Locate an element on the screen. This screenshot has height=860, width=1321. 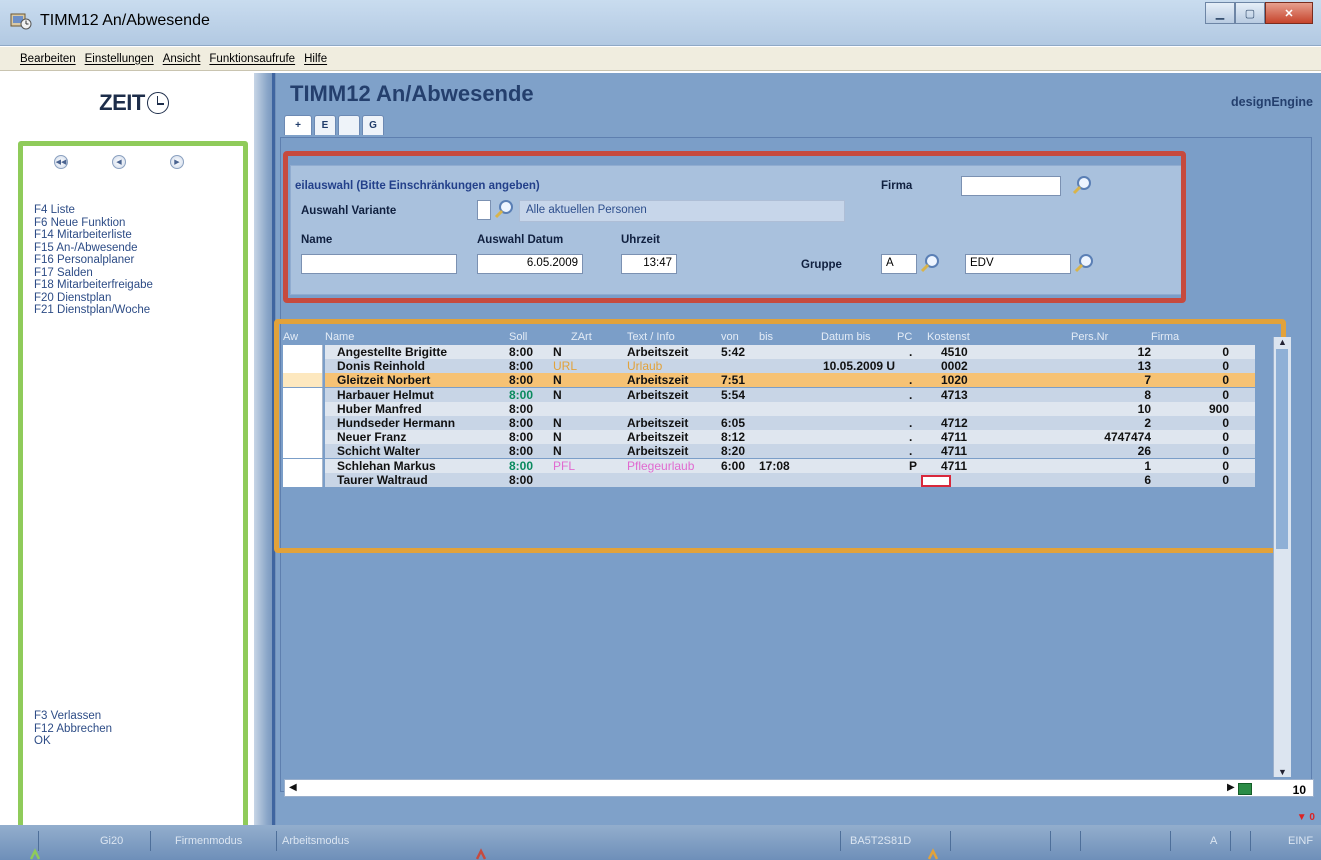
close-icon: ✕ is located at coordinates (1289, 13).